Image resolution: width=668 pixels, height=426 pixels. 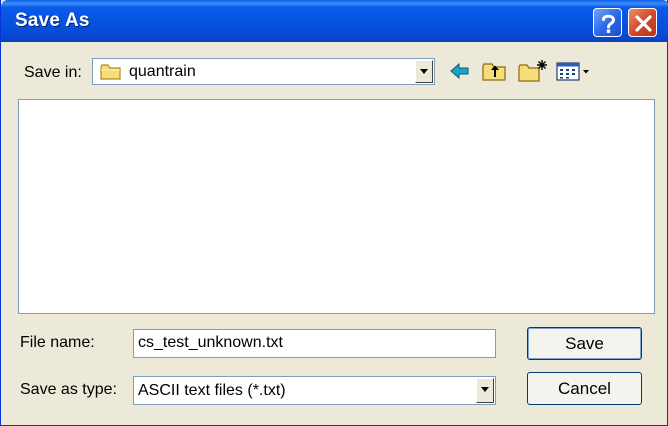 What do you see at coordinates (314, 343) in the screenshot?
I see `file-name-input: cs_test_unknown.txt` at bounding box center [314, 343].